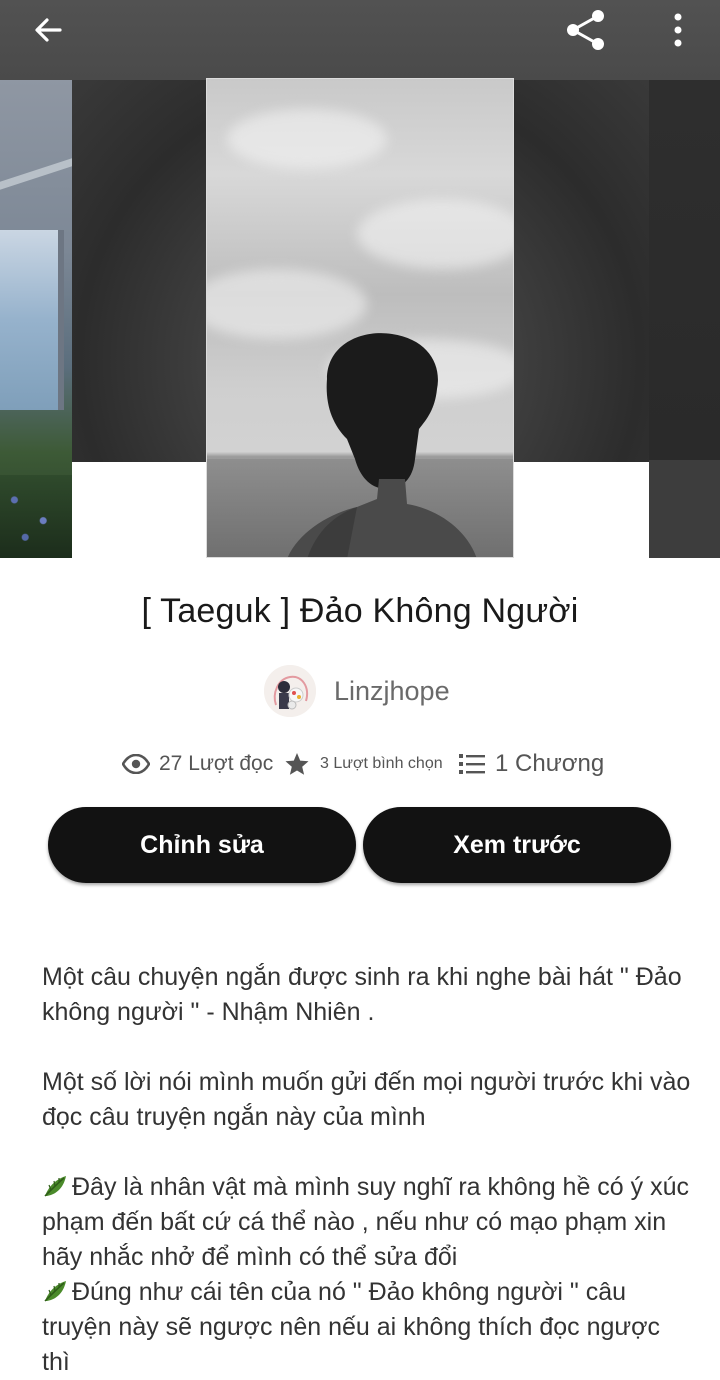  I want to click on parts-stat: 1 Chương, so click(531, 764).